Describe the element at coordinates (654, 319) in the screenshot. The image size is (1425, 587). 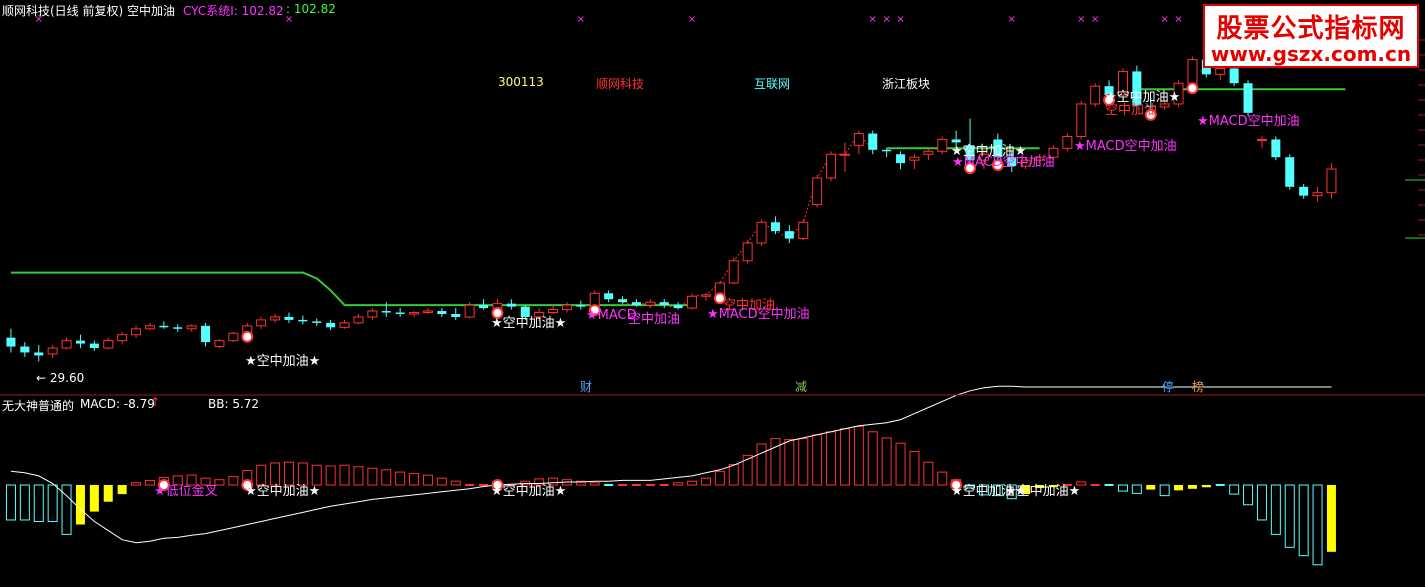
I see `signal-refuel-plain-1: 空中加油` at that location.